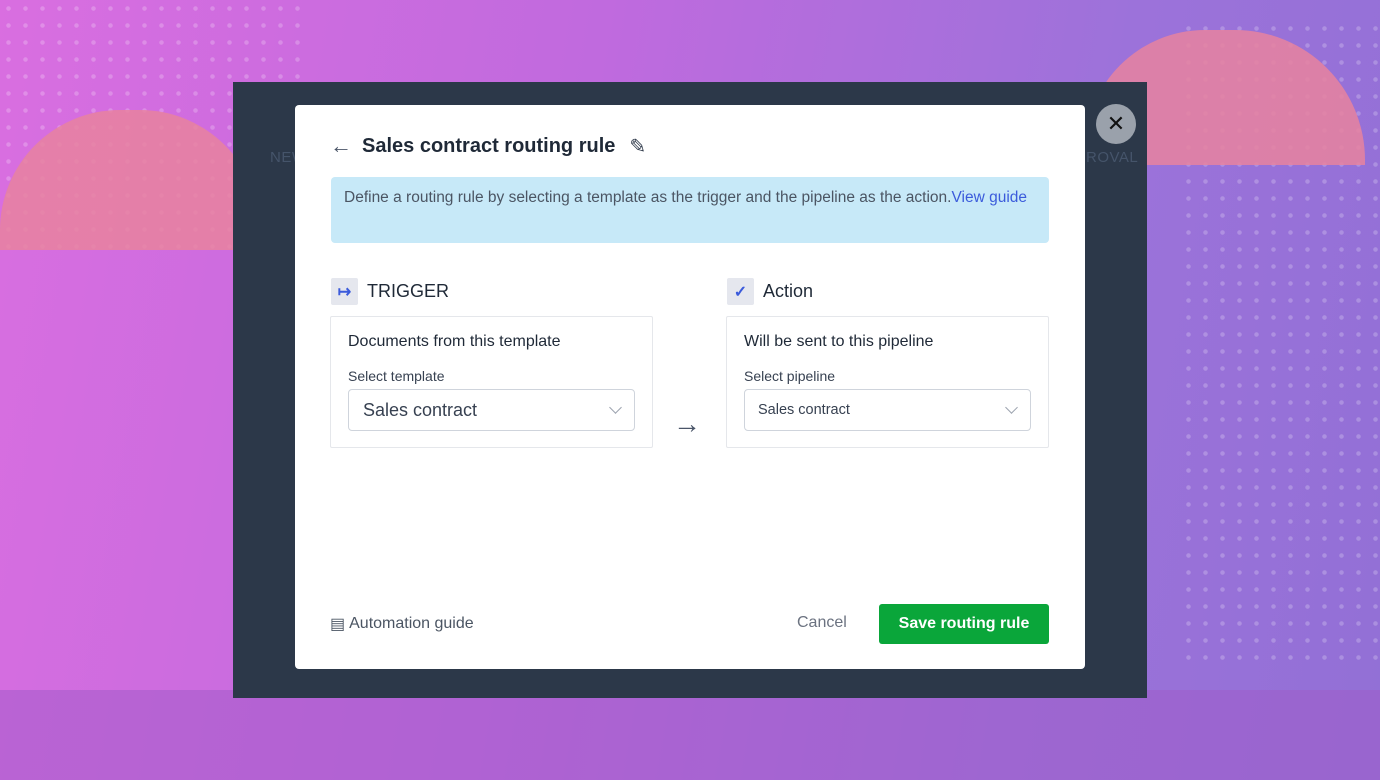 This screenshot has height=780, width=1380. I want to click on template-select-value: Sales contract, so click(420, 409).